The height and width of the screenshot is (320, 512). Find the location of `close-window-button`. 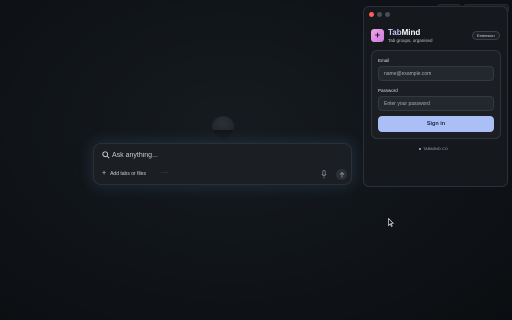

close-window-button is located at coordinates (371, 14).